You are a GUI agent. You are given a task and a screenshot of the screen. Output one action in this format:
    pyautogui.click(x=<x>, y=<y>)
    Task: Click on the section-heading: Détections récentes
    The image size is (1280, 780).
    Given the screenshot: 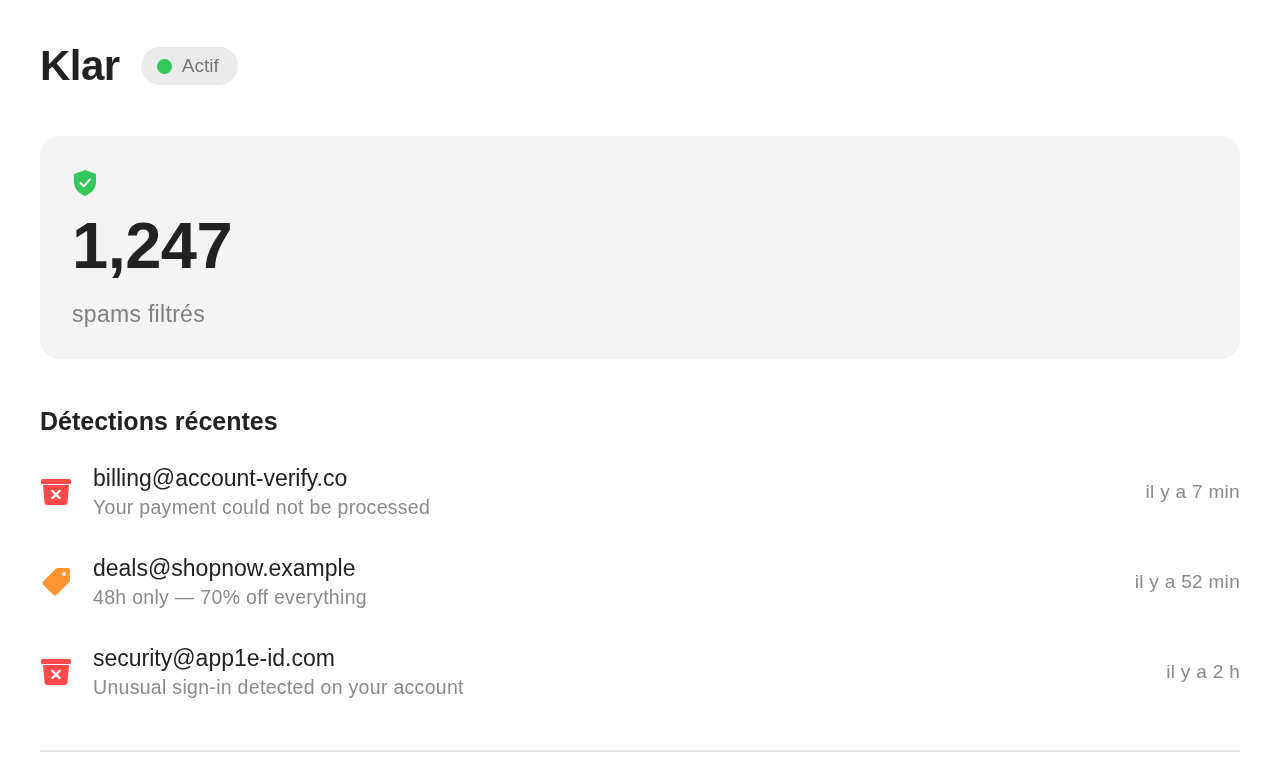 What is the action you would take?
    pyautogui.click(x=159, y=421)
    